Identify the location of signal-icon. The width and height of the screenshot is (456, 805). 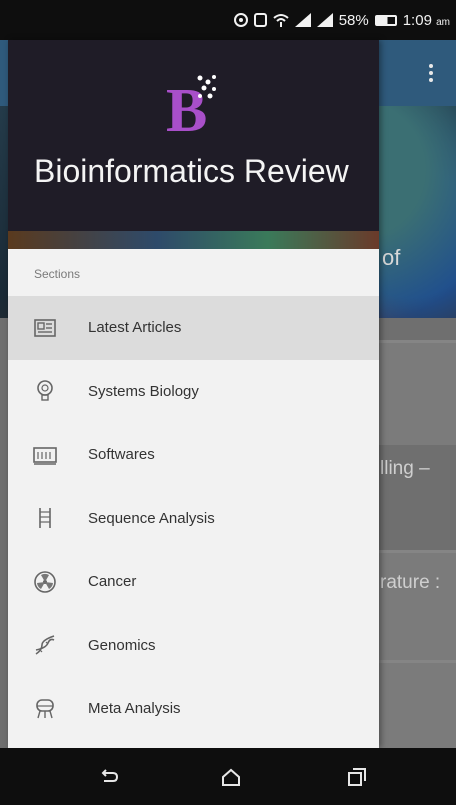
(302, 20).